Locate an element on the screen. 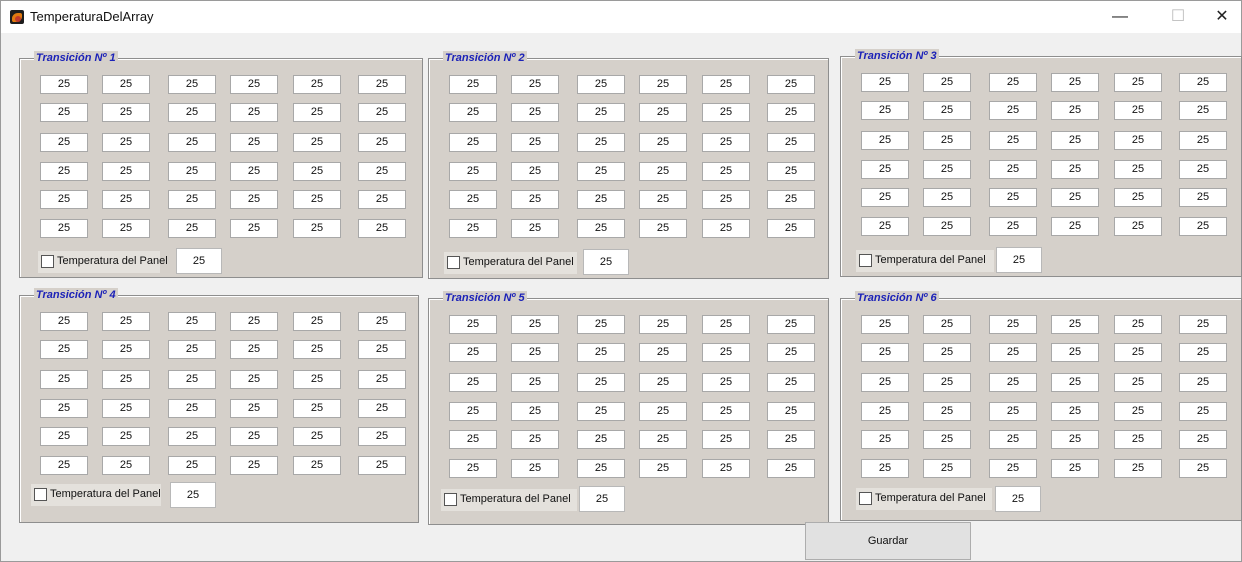  temperature-cell-r1-c4: 25 is located at coordinates (254, 84).